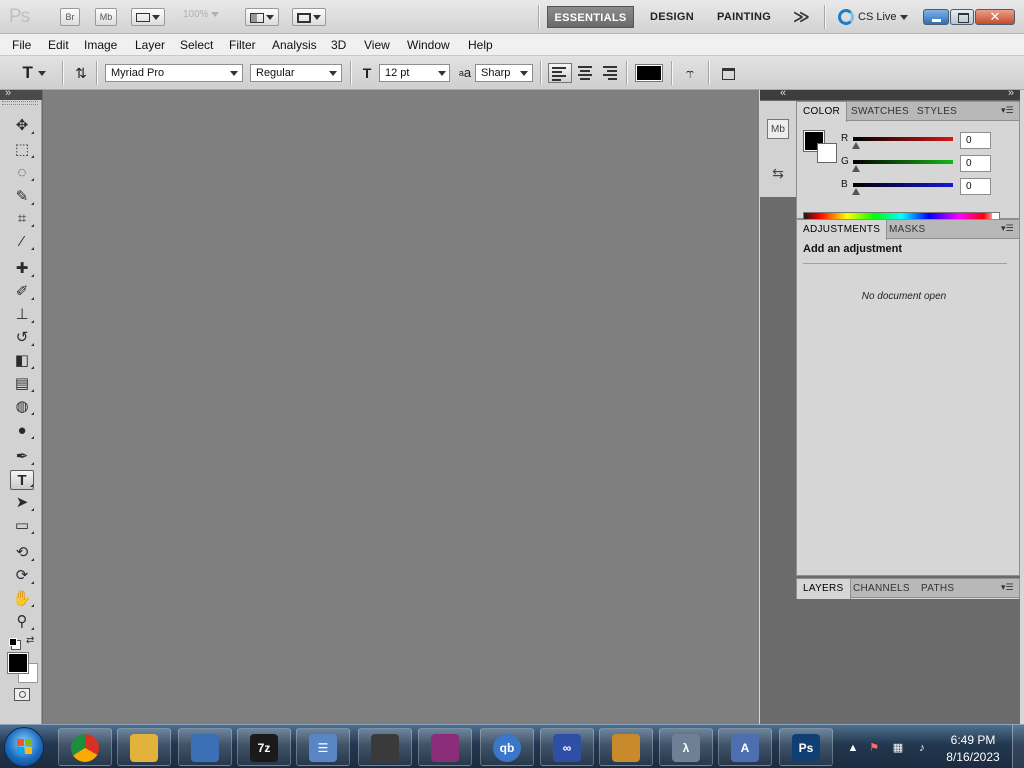 Image resolution: width=1024 pixels, height=768 pixels. I want to click on dodge-tool: ●, so click(22, 431).